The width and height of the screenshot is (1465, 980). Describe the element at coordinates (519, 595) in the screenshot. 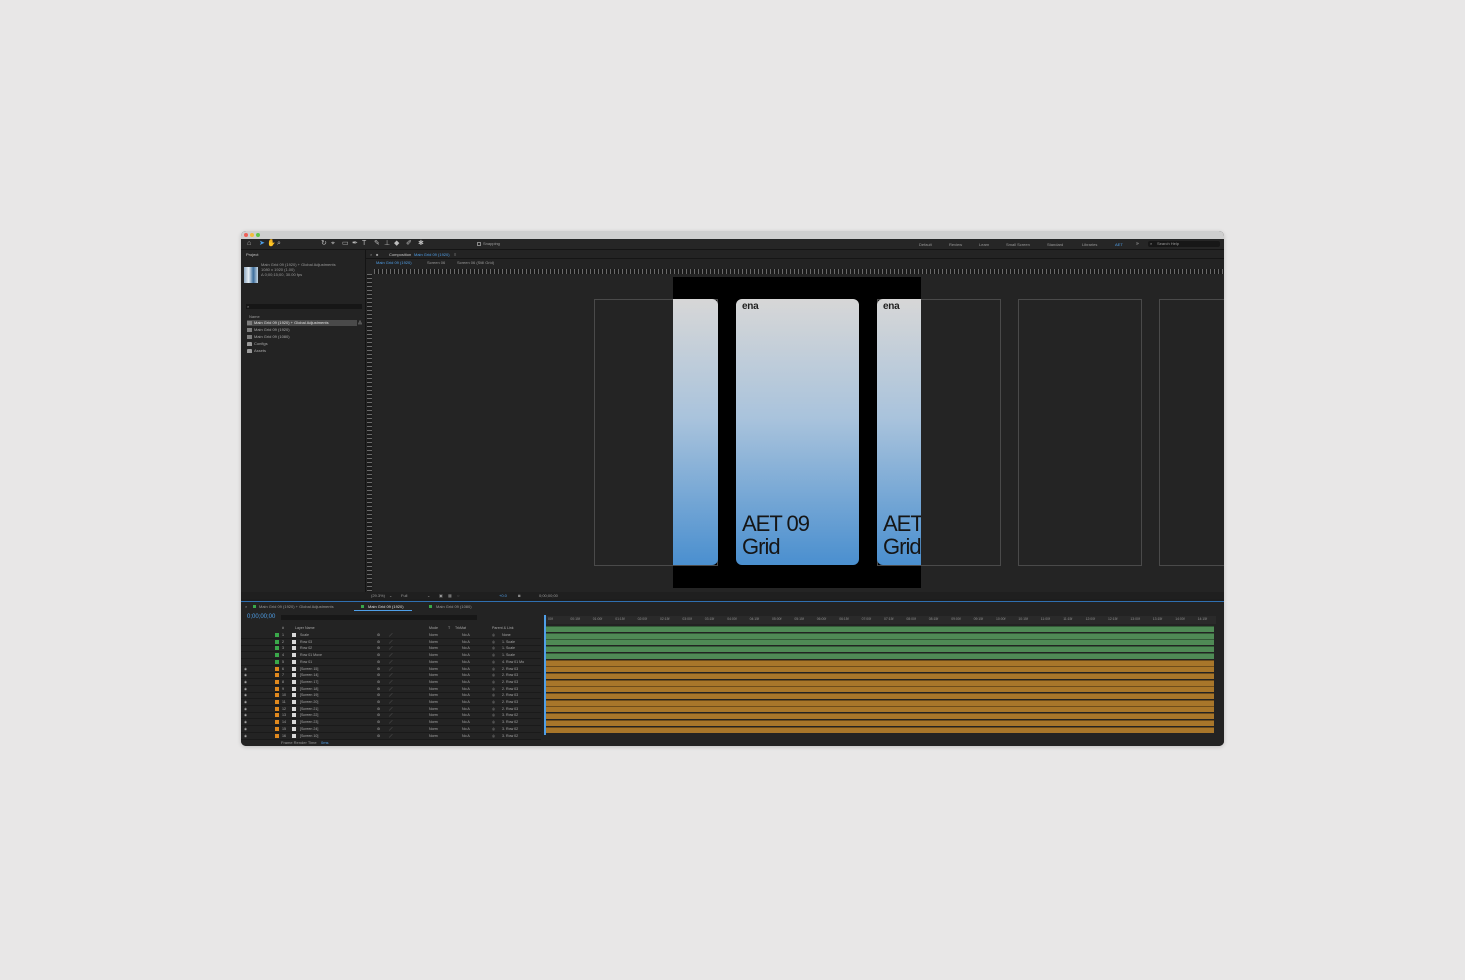

I see `snapshot-icon: ◙` at that location.